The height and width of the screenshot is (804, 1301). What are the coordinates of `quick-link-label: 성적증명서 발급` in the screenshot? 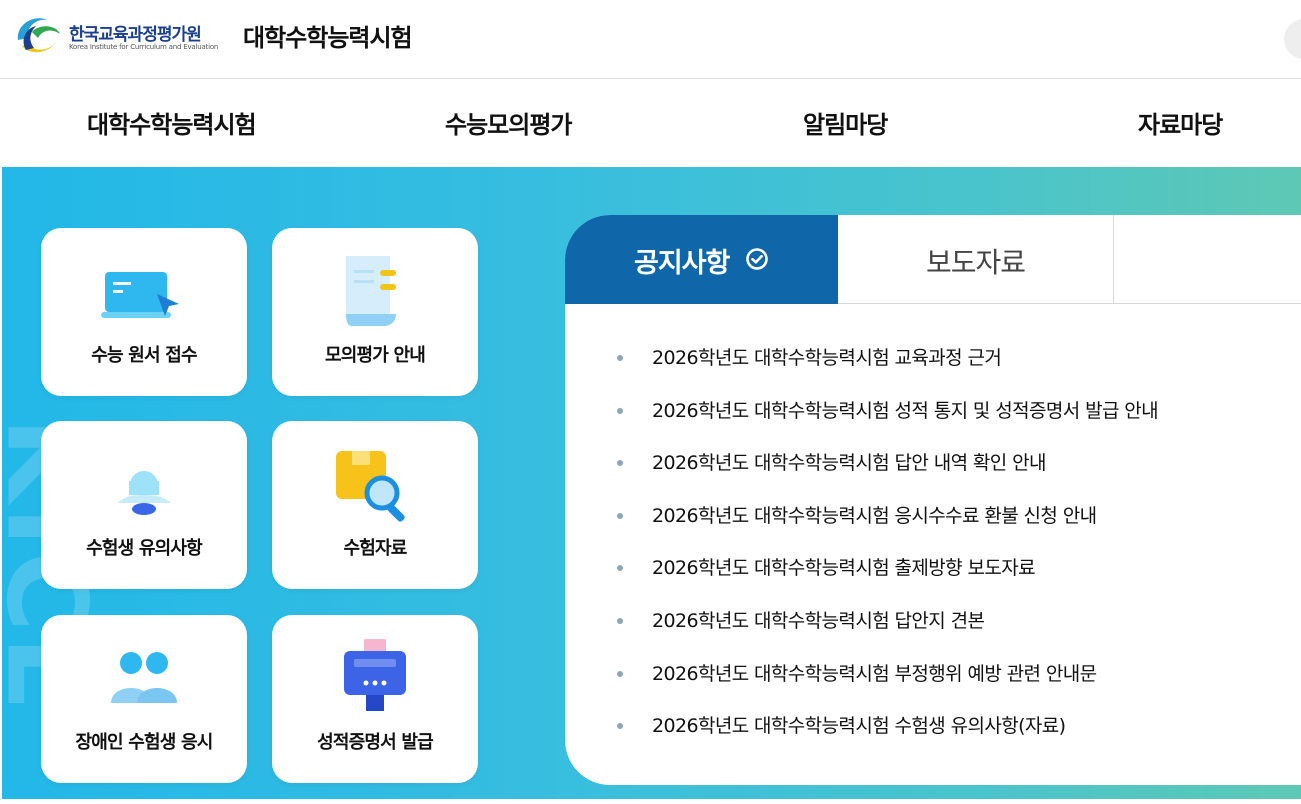 It's located at (375, 742).